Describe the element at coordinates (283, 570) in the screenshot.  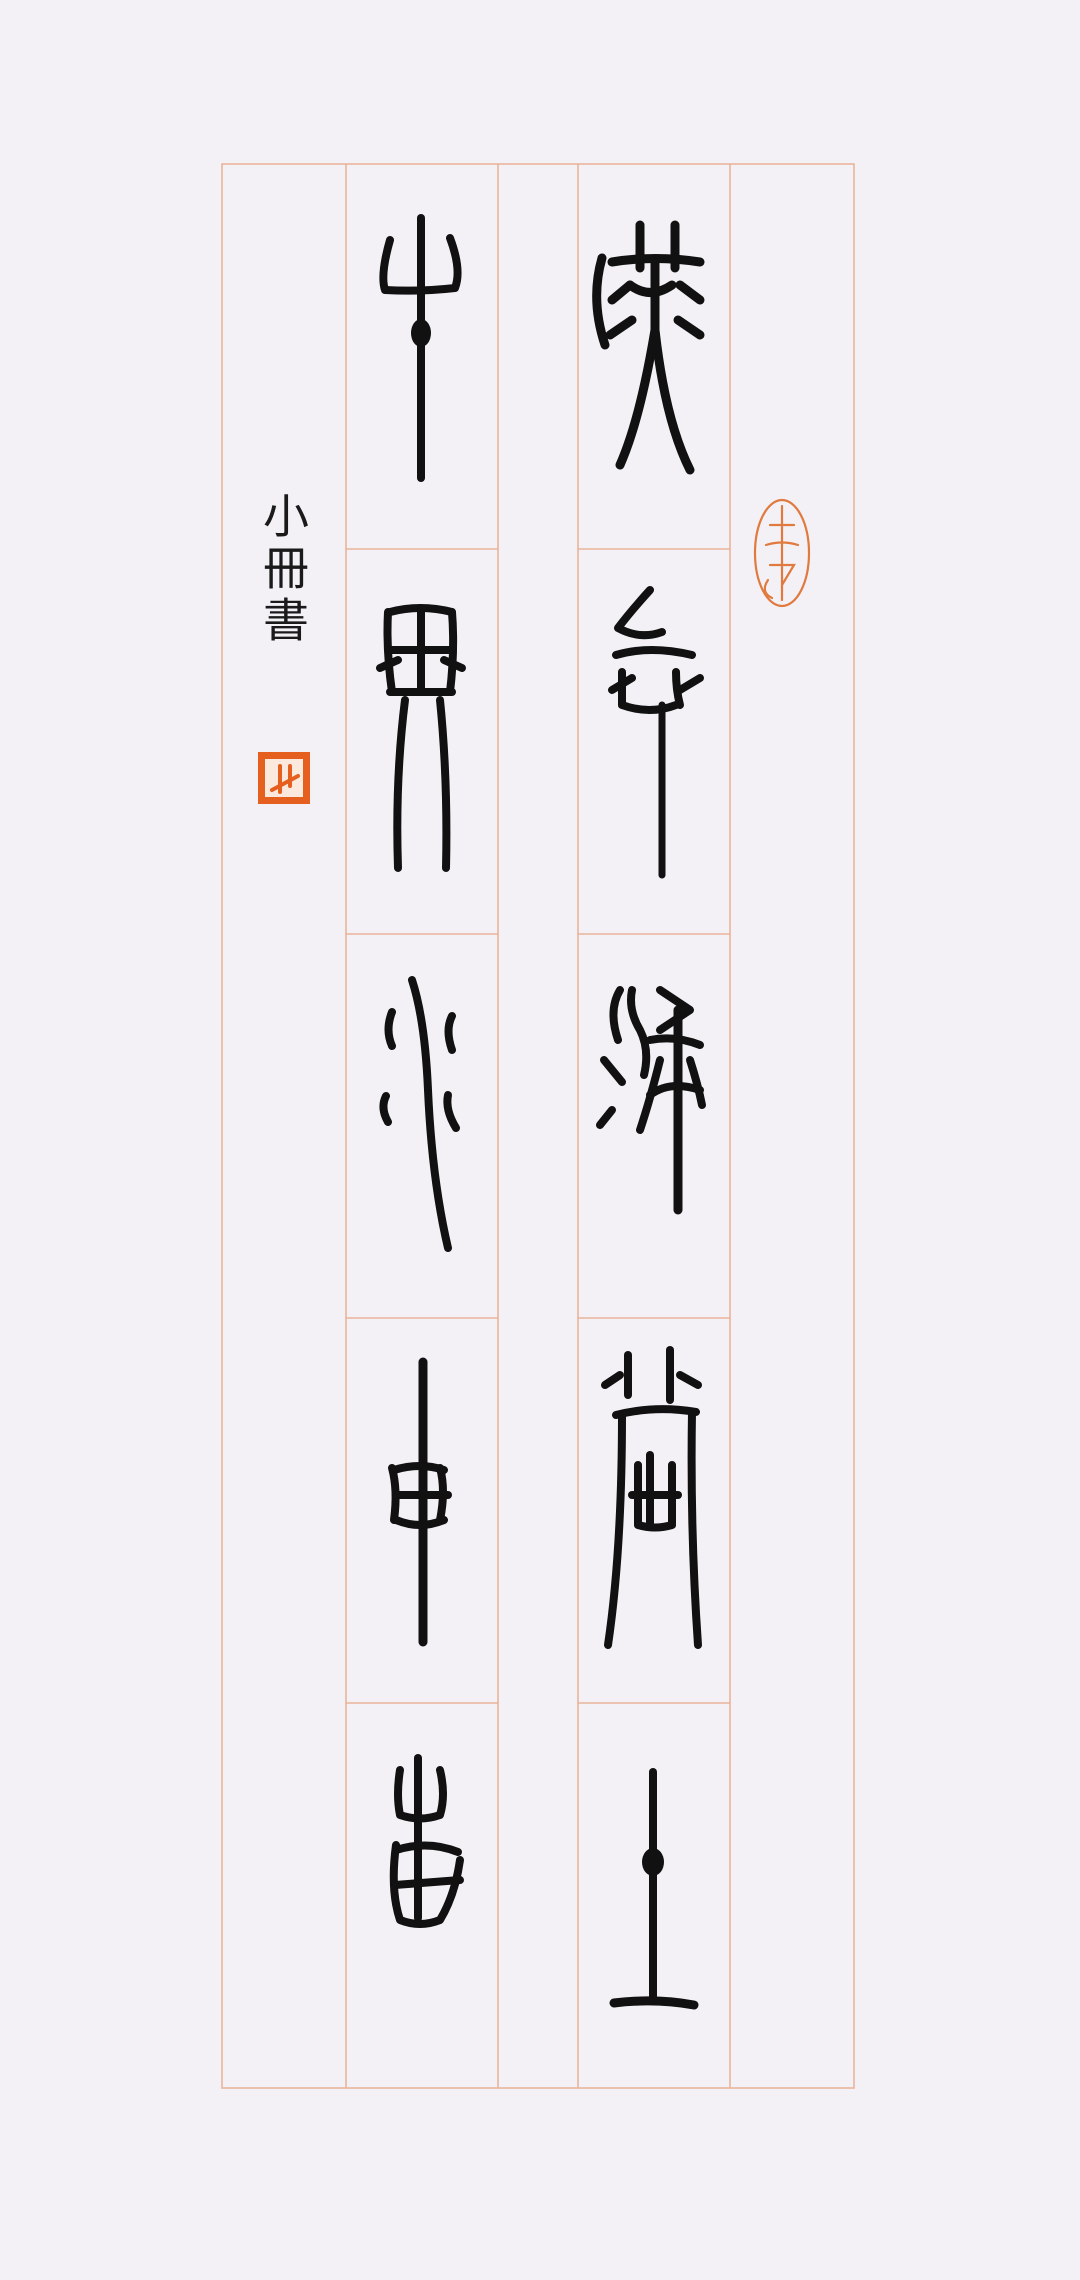
I see `signature-text: 小冊書` at that location.